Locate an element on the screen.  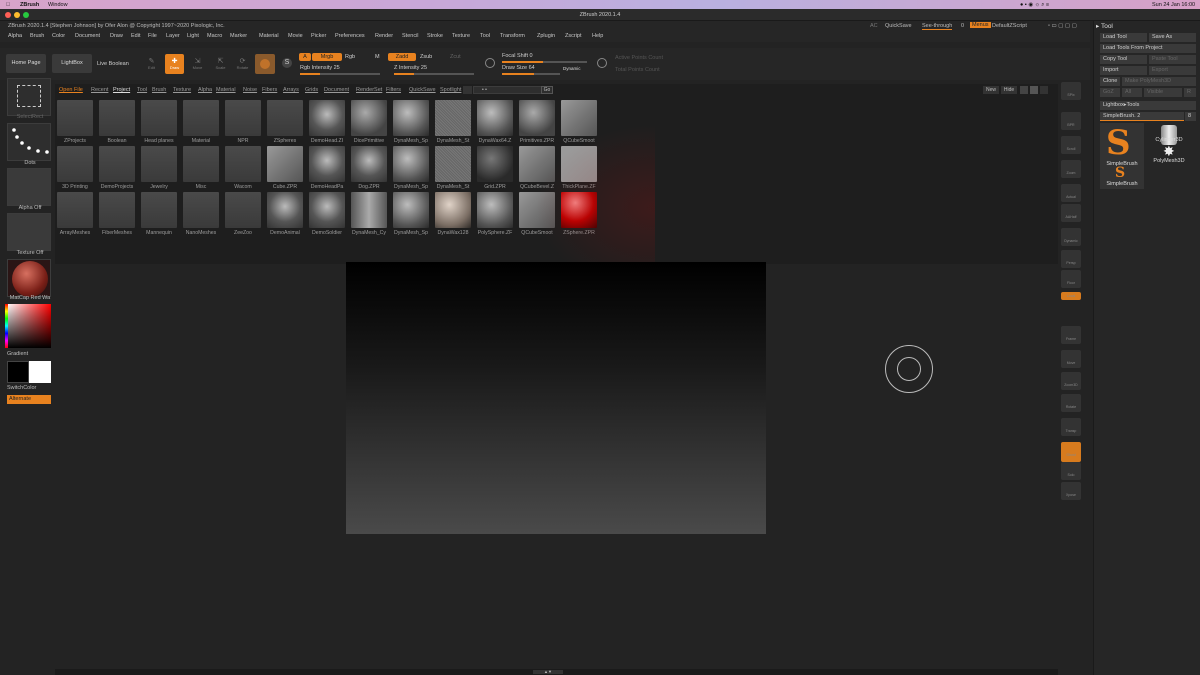
menu-light: Light is located at coordinates (193, 36).